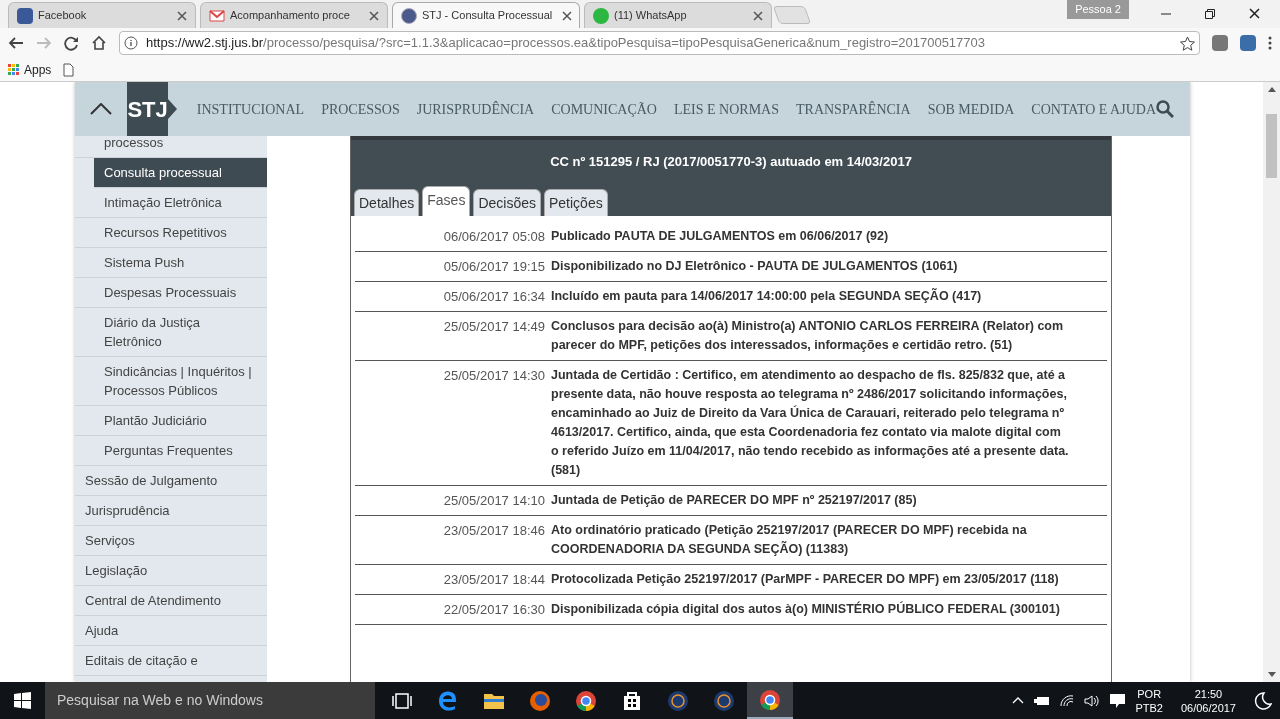 This screenshot has width=1280, height=719. What do you see at coordinates (171, 601) in the screenshot?
I see `sidebar-item: Central de Atendimento` at bounding box center [171, 601].